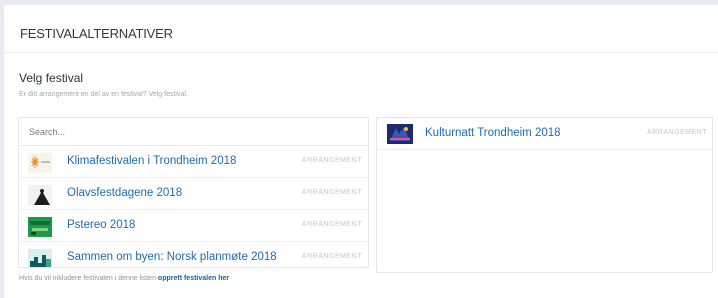  Describe the element at coordinates (193, 278) in the screenshot. I see `create-festival-link: opprett festivalen her` at that location.